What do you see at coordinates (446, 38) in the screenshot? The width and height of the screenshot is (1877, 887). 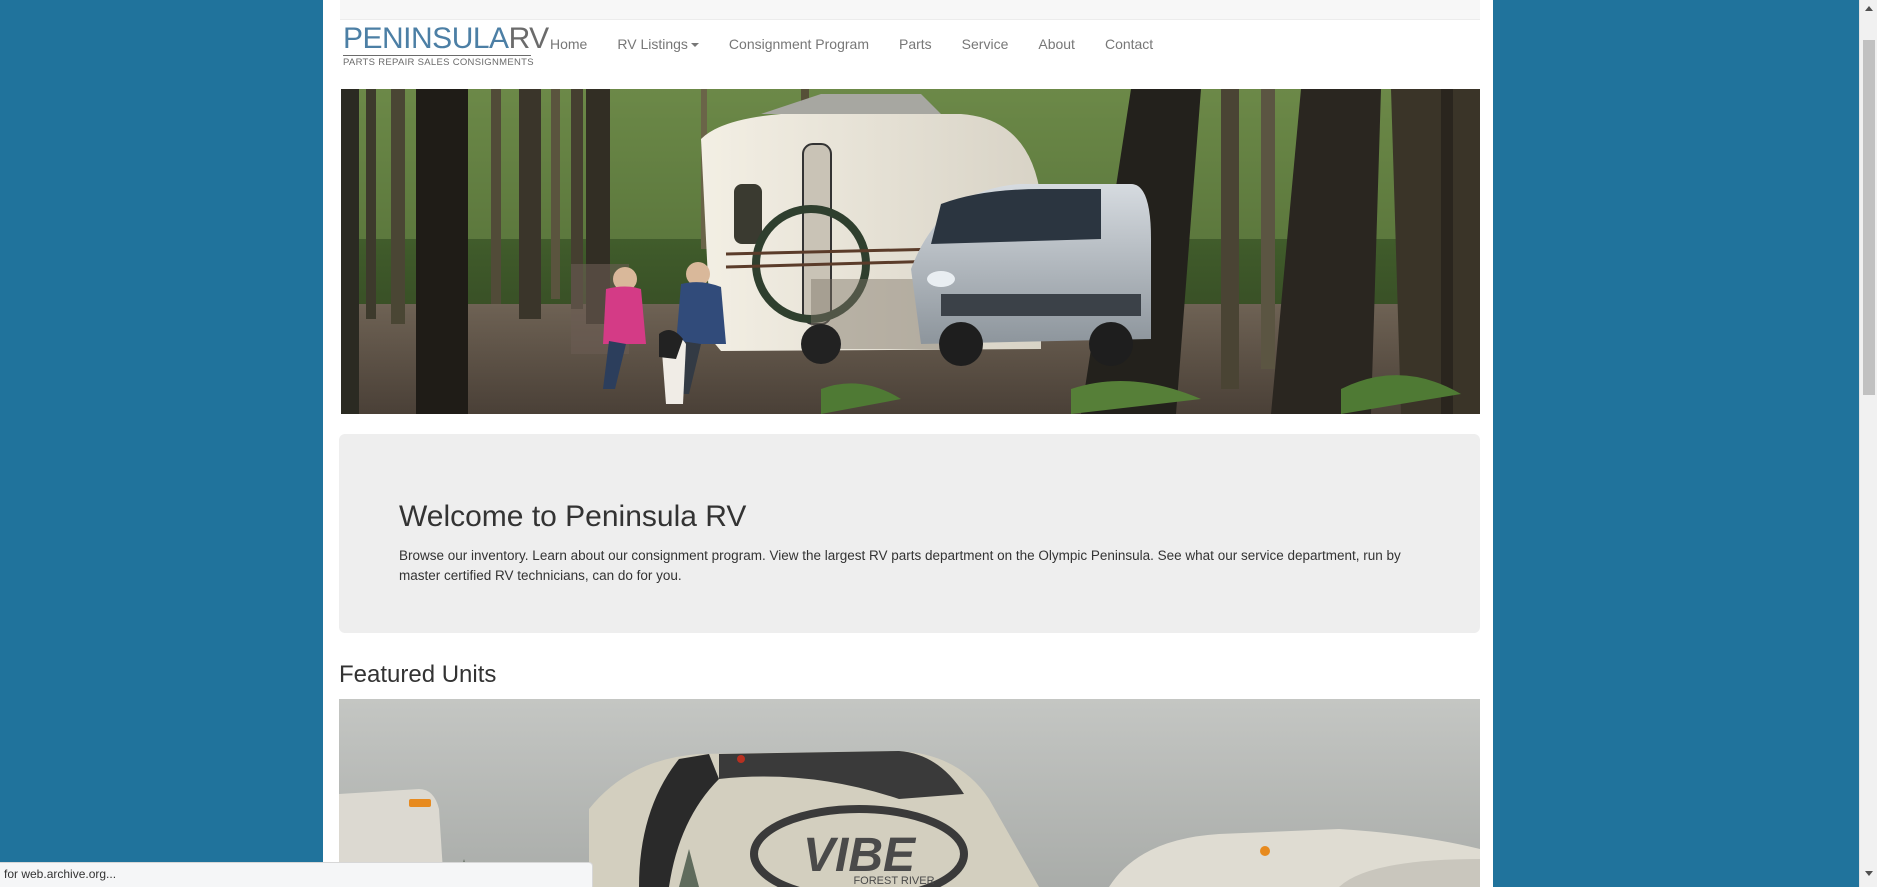 I see `logo-wordmark: PENINSULARV` at bounding box center [446, 38].